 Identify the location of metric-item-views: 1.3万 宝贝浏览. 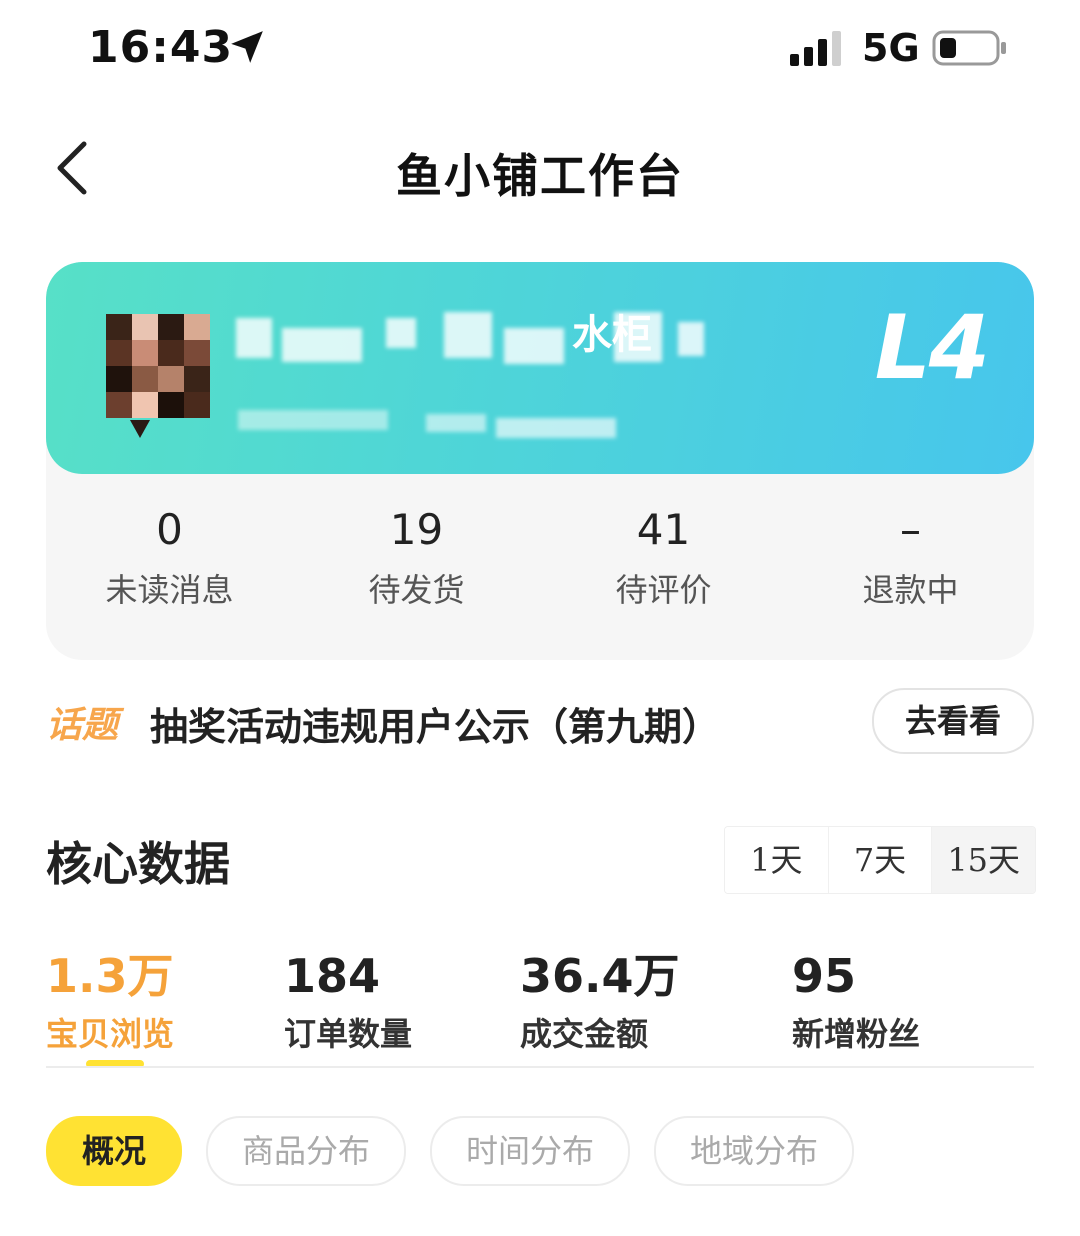
(110, 1002).